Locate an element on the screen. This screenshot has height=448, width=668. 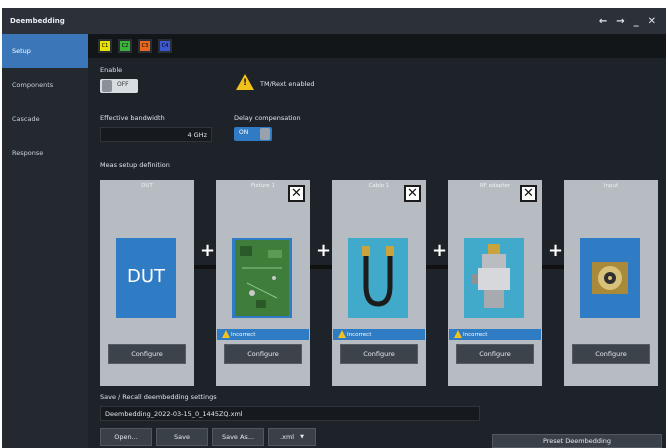
component-input: Input Configure is located at coordinates (611, 283).